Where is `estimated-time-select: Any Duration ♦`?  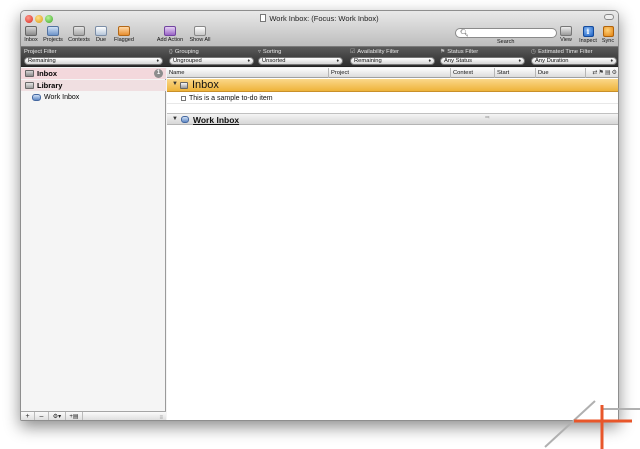 estimated-time-select: Any Duration ♦ is located at coordinates (574, 61).